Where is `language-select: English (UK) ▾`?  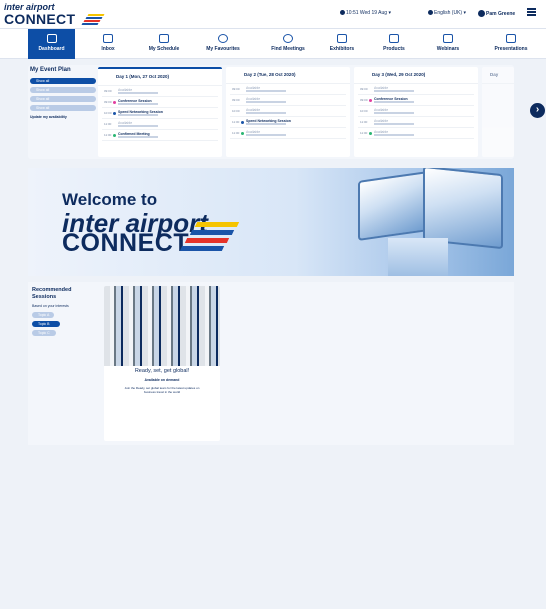 language-select: English (UK) ▾ is located at coordinates (447, 13).